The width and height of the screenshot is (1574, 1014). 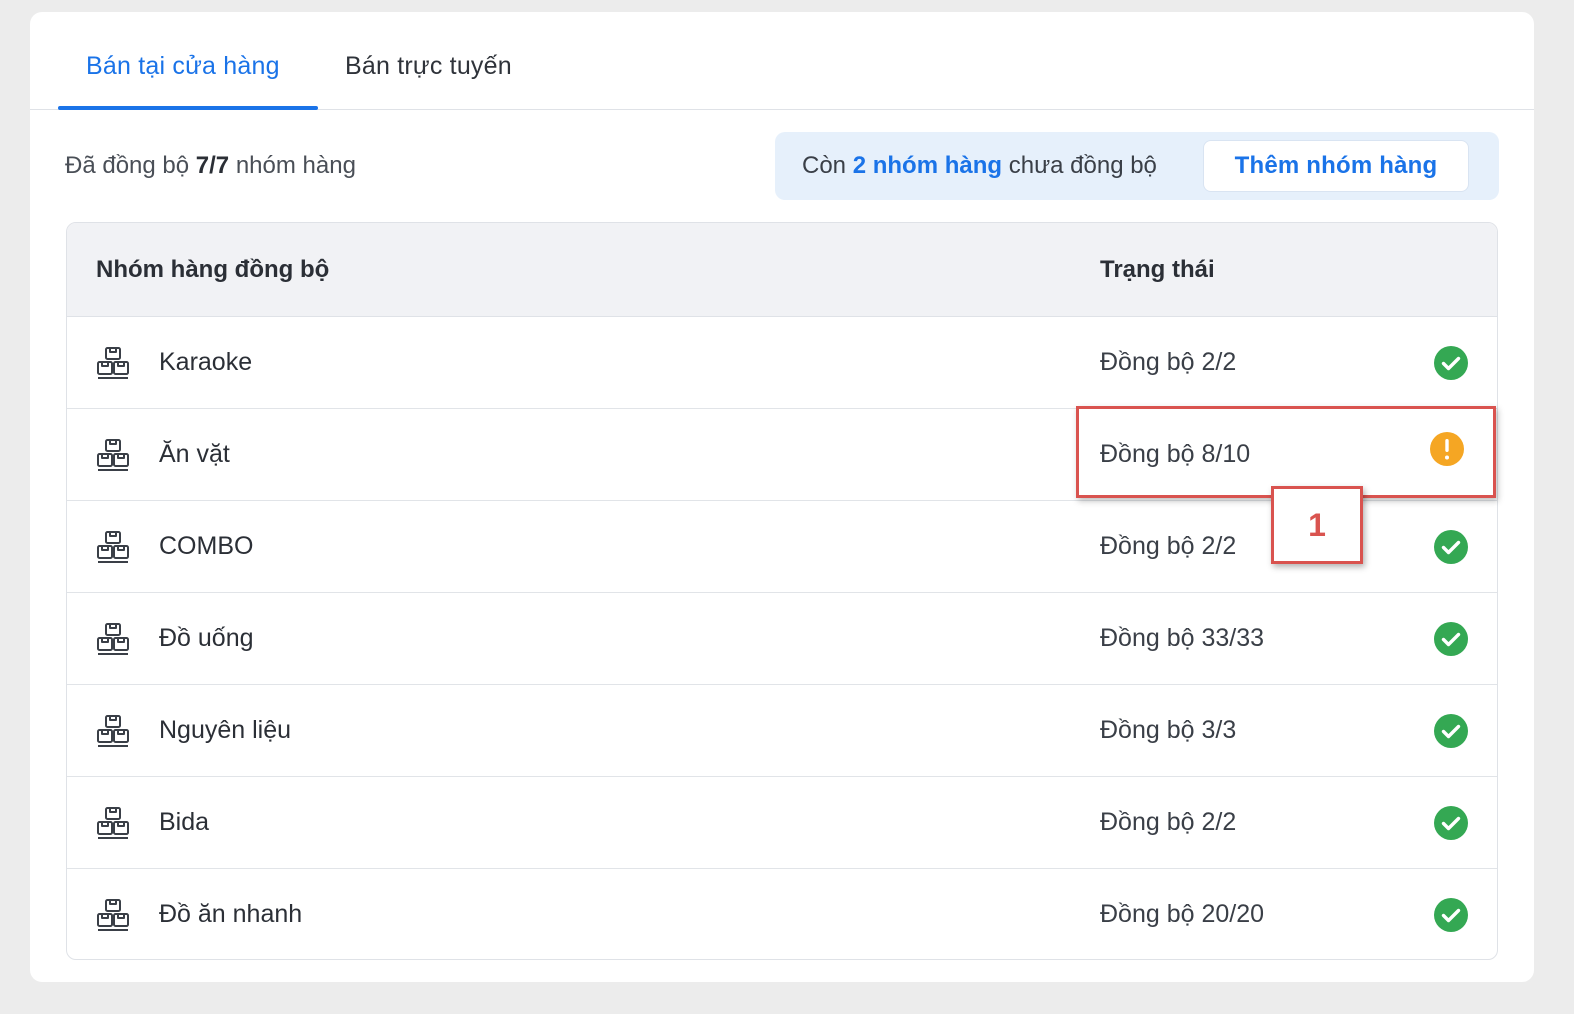 What do you see at coordinates (194, 454) in the screenshot?
I see `group-name: Ăn vặt` at bounding box center [194, 454].